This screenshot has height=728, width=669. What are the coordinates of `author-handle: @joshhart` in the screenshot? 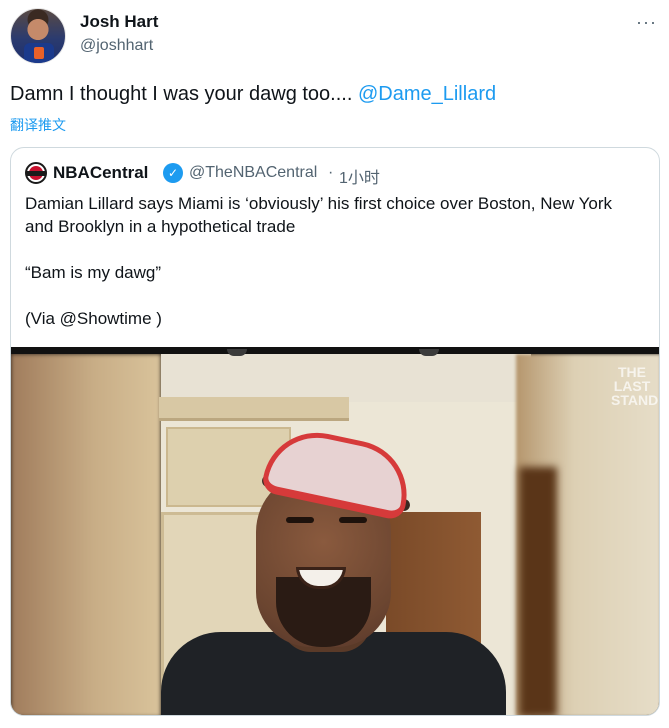 It's located at (116, 46).